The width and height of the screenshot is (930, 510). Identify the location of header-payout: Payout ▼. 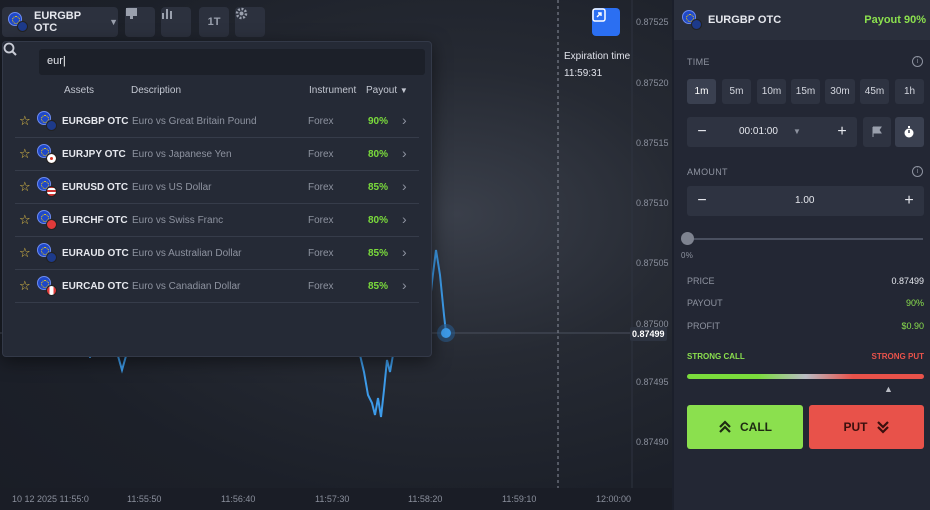
(387, 90).